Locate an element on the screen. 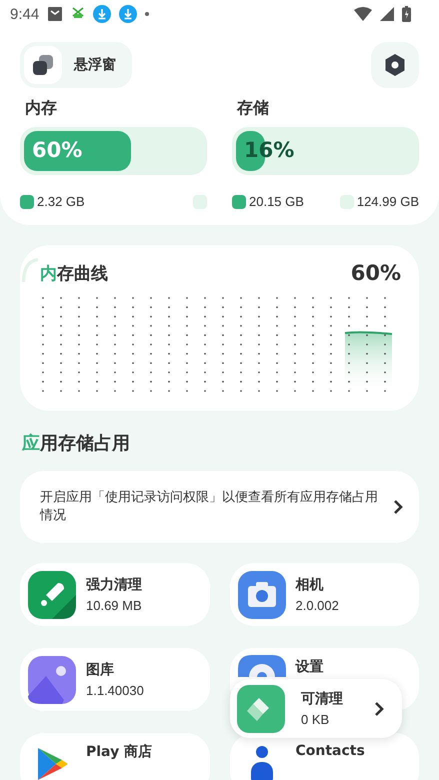 The width and height of the screenshot is (439, 780). app-name: Play 商店 is located at coordinates (119, 752).